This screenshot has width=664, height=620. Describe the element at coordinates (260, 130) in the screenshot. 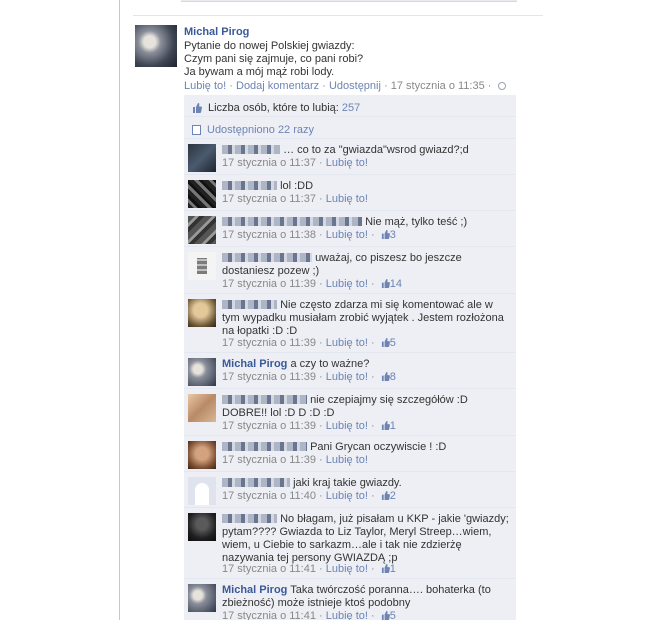

I see `shares-count-link: Udostępniono 22 razy` at that location.